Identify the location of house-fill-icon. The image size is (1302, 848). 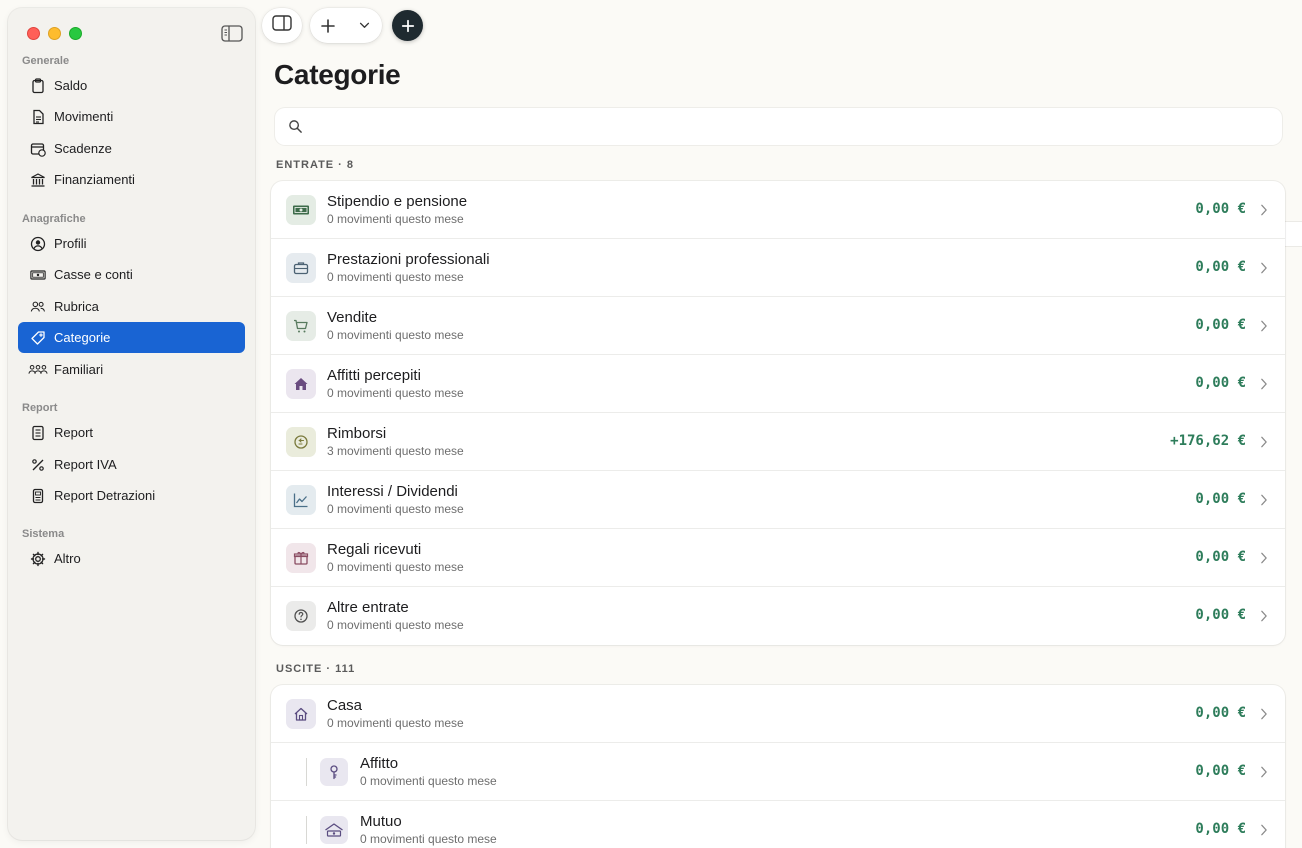
(301, 384).